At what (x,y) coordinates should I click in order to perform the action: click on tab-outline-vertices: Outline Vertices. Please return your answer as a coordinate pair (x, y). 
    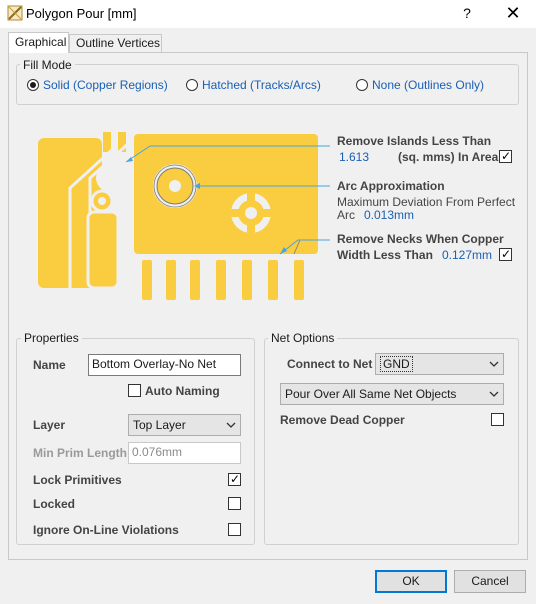
    Looking at the image, I should click on (115, 43).